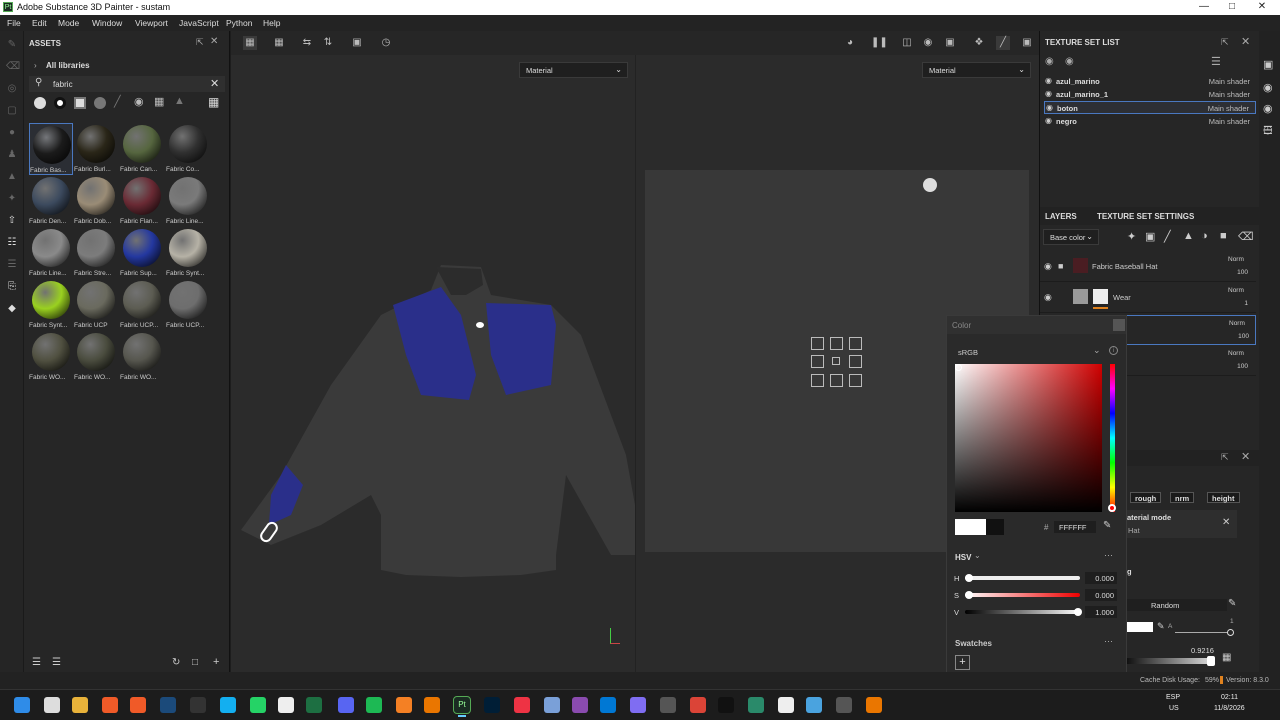 The image size is (1280, 720). What do you see at coordinates (462, 705) in the screenshot?
I see `substance-painter-icon: Pt` at bounding box center [462, 705].